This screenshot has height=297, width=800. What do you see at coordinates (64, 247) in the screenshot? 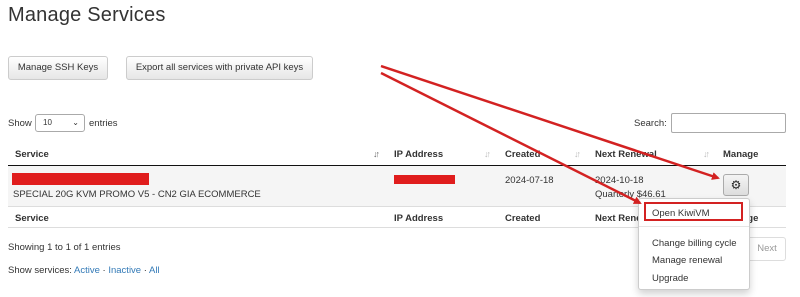
I see `table-info: Showing 1 to 1 of 1 entries` at bounding box center [64, 247].